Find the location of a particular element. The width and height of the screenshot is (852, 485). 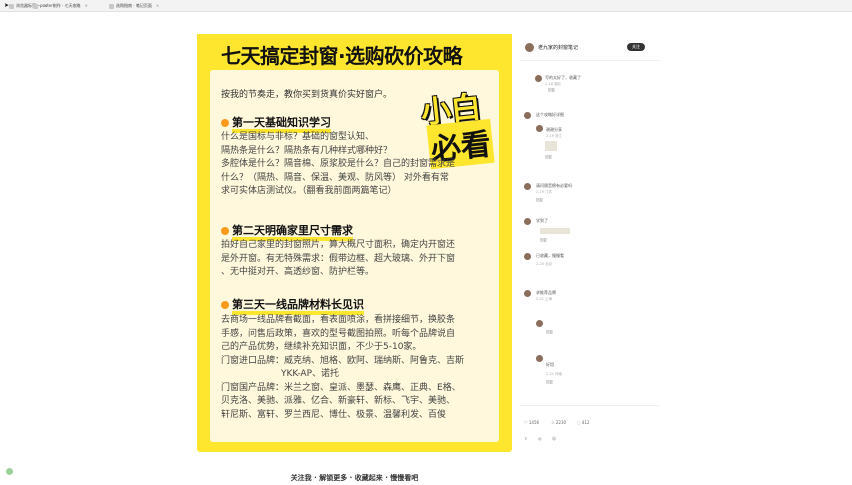

text-line: 贝克洛、美驰、派雅、亿合、新豪轩、新标、飞宇、美驰、 is located at coordinates (338, 401).